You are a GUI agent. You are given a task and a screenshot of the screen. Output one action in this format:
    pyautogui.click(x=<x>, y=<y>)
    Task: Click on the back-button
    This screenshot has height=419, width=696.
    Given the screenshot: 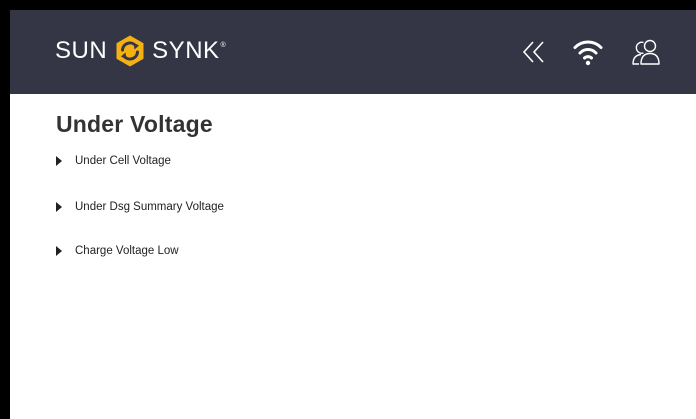 What is the action you would take?
    pyautogui.click(x=535, y=52)
    